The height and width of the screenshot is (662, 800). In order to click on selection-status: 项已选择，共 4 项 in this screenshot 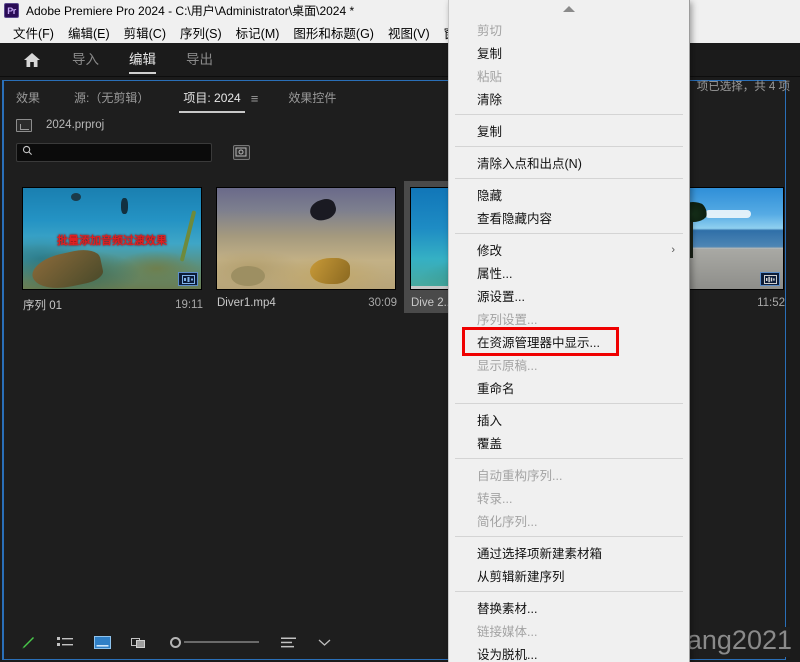, I will do `click(743, 87)`.